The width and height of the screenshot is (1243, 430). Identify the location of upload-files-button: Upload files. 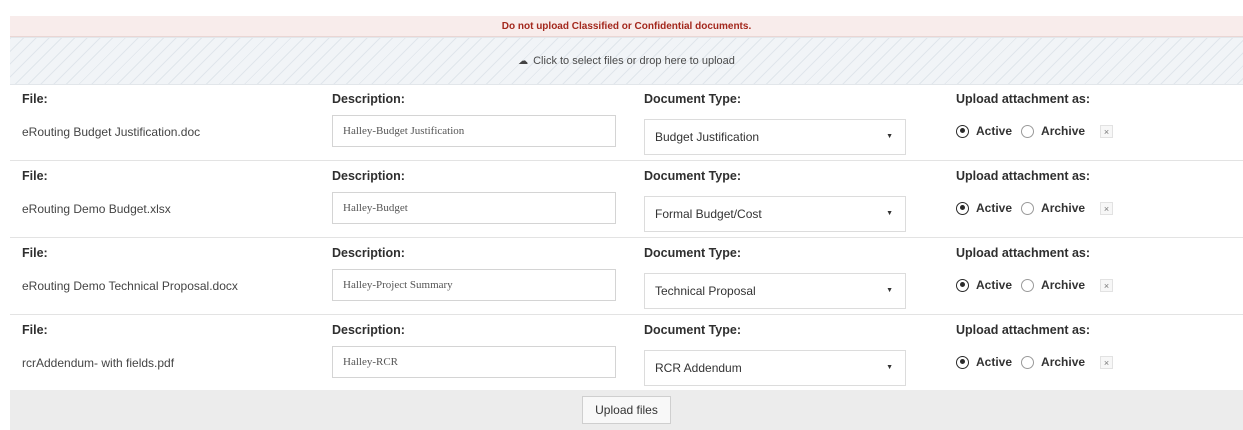
(626, 410).